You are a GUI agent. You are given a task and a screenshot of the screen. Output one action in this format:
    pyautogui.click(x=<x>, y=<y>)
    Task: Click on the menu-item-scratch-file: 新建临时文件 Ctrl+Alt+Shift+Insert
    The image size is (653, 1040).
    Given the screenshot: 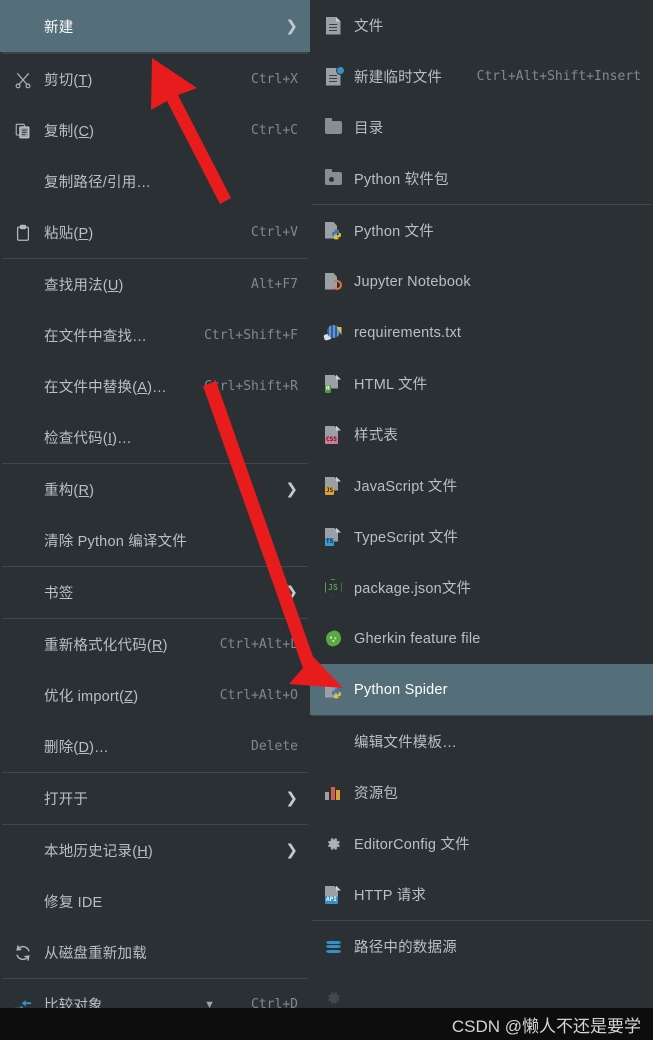 What is the action you would take?
    pyautogui.click(x=481, y=76)
    